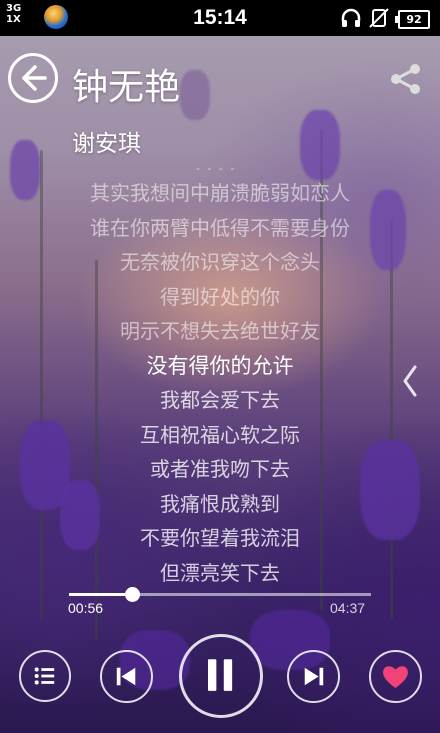 The height and width of the screenshot is (733, 440). Describe the element at coordinates (106, 144) in the screenshot. I see `artist-name: 谢安琪` at that location.